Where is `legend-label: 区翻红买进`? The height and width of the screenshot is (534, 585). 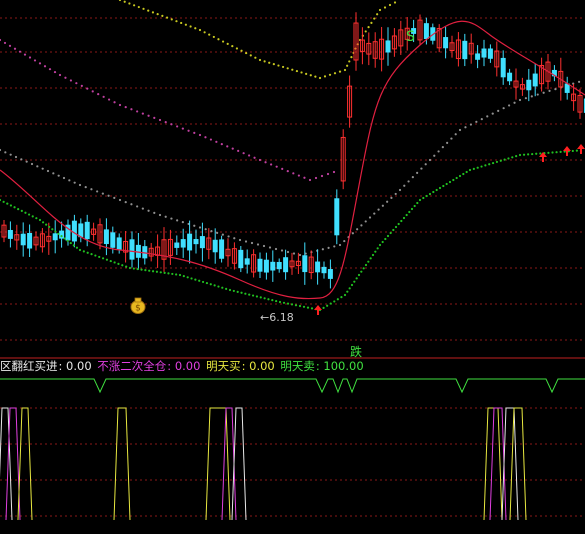
legend-label: 区翻红买进 is located at coordinates (29, 366).